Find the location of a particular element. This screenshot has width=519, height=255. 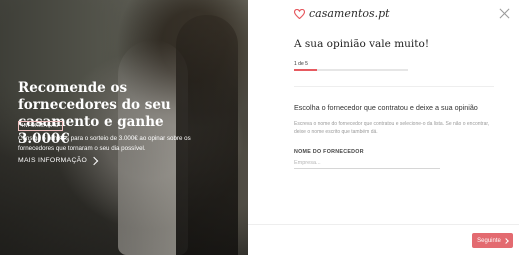

next-button: Seguinte is located at coordinates (492, 240).